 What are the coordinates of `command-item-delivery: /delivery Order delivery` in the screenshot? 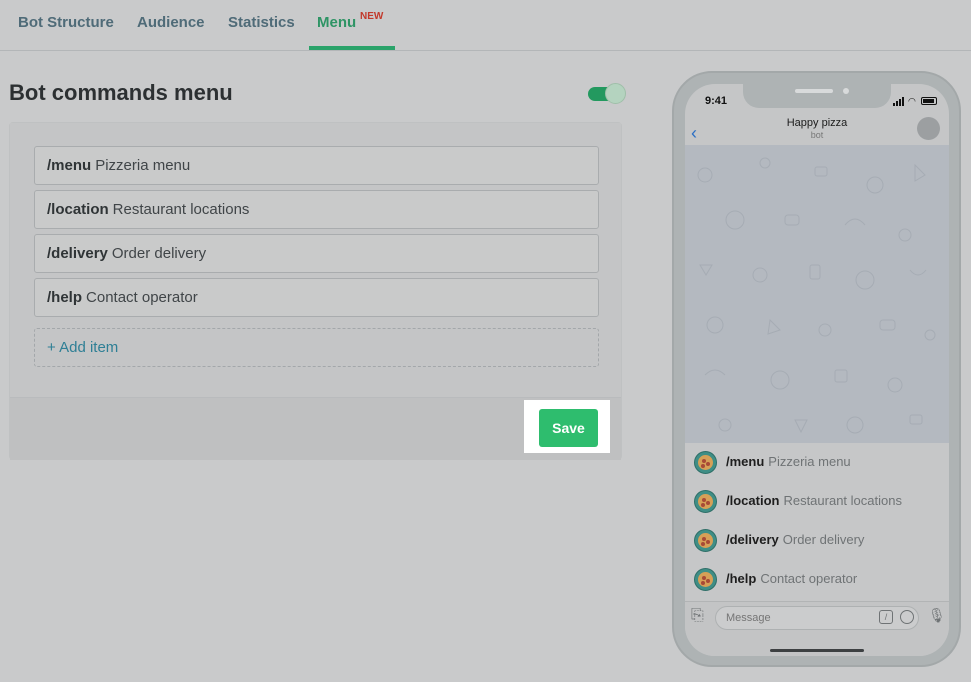 It's located at (316, 253).